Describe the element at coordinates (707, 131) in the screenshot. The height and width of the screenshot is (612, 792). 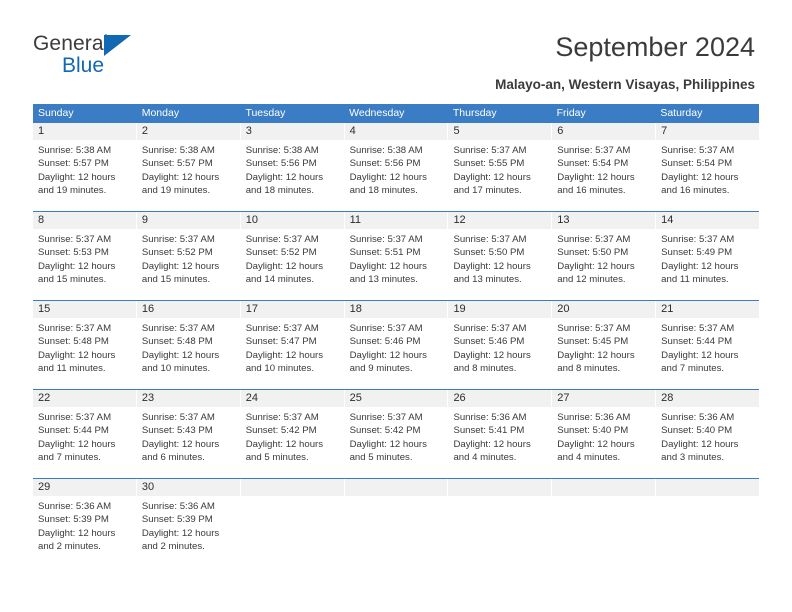
I see `day-number: 7` at that location.